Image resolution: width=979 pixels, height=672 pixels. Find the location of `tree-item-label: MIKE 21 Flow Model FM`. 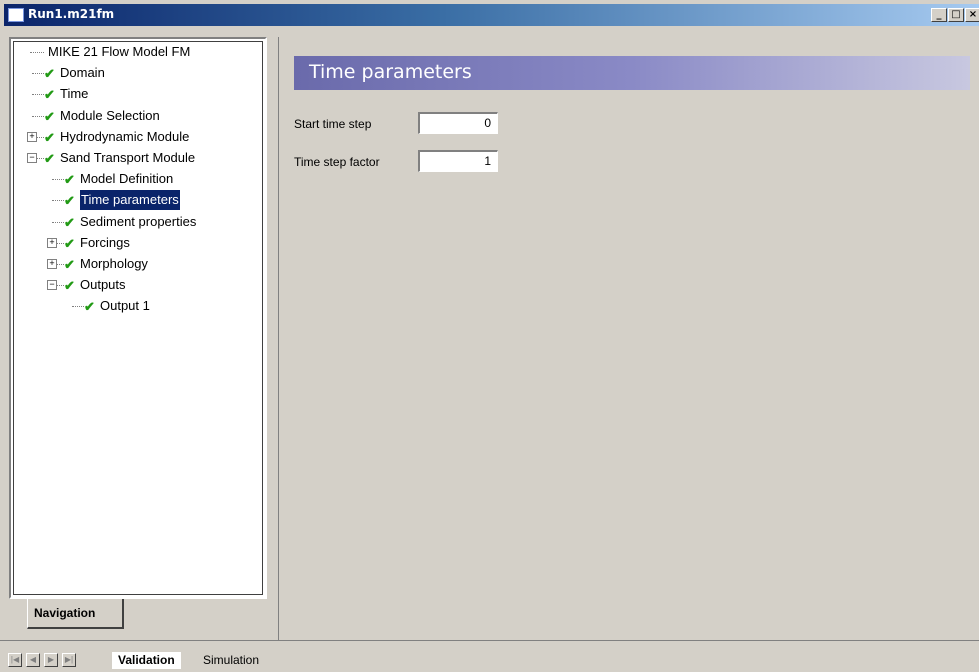

tree-item-label: MIKE 21 Flow Model FM is located at coordinates (119, 51).